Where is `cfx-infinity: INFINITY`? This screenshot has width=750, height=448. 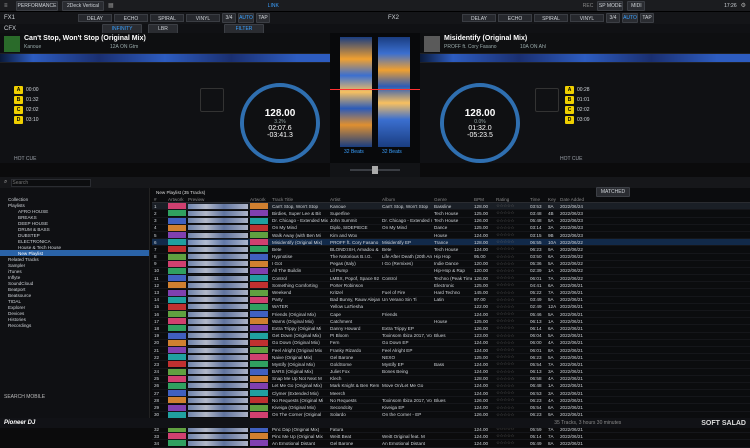 cfx-infinity: INFINITY is located at coordinates (122, 28).